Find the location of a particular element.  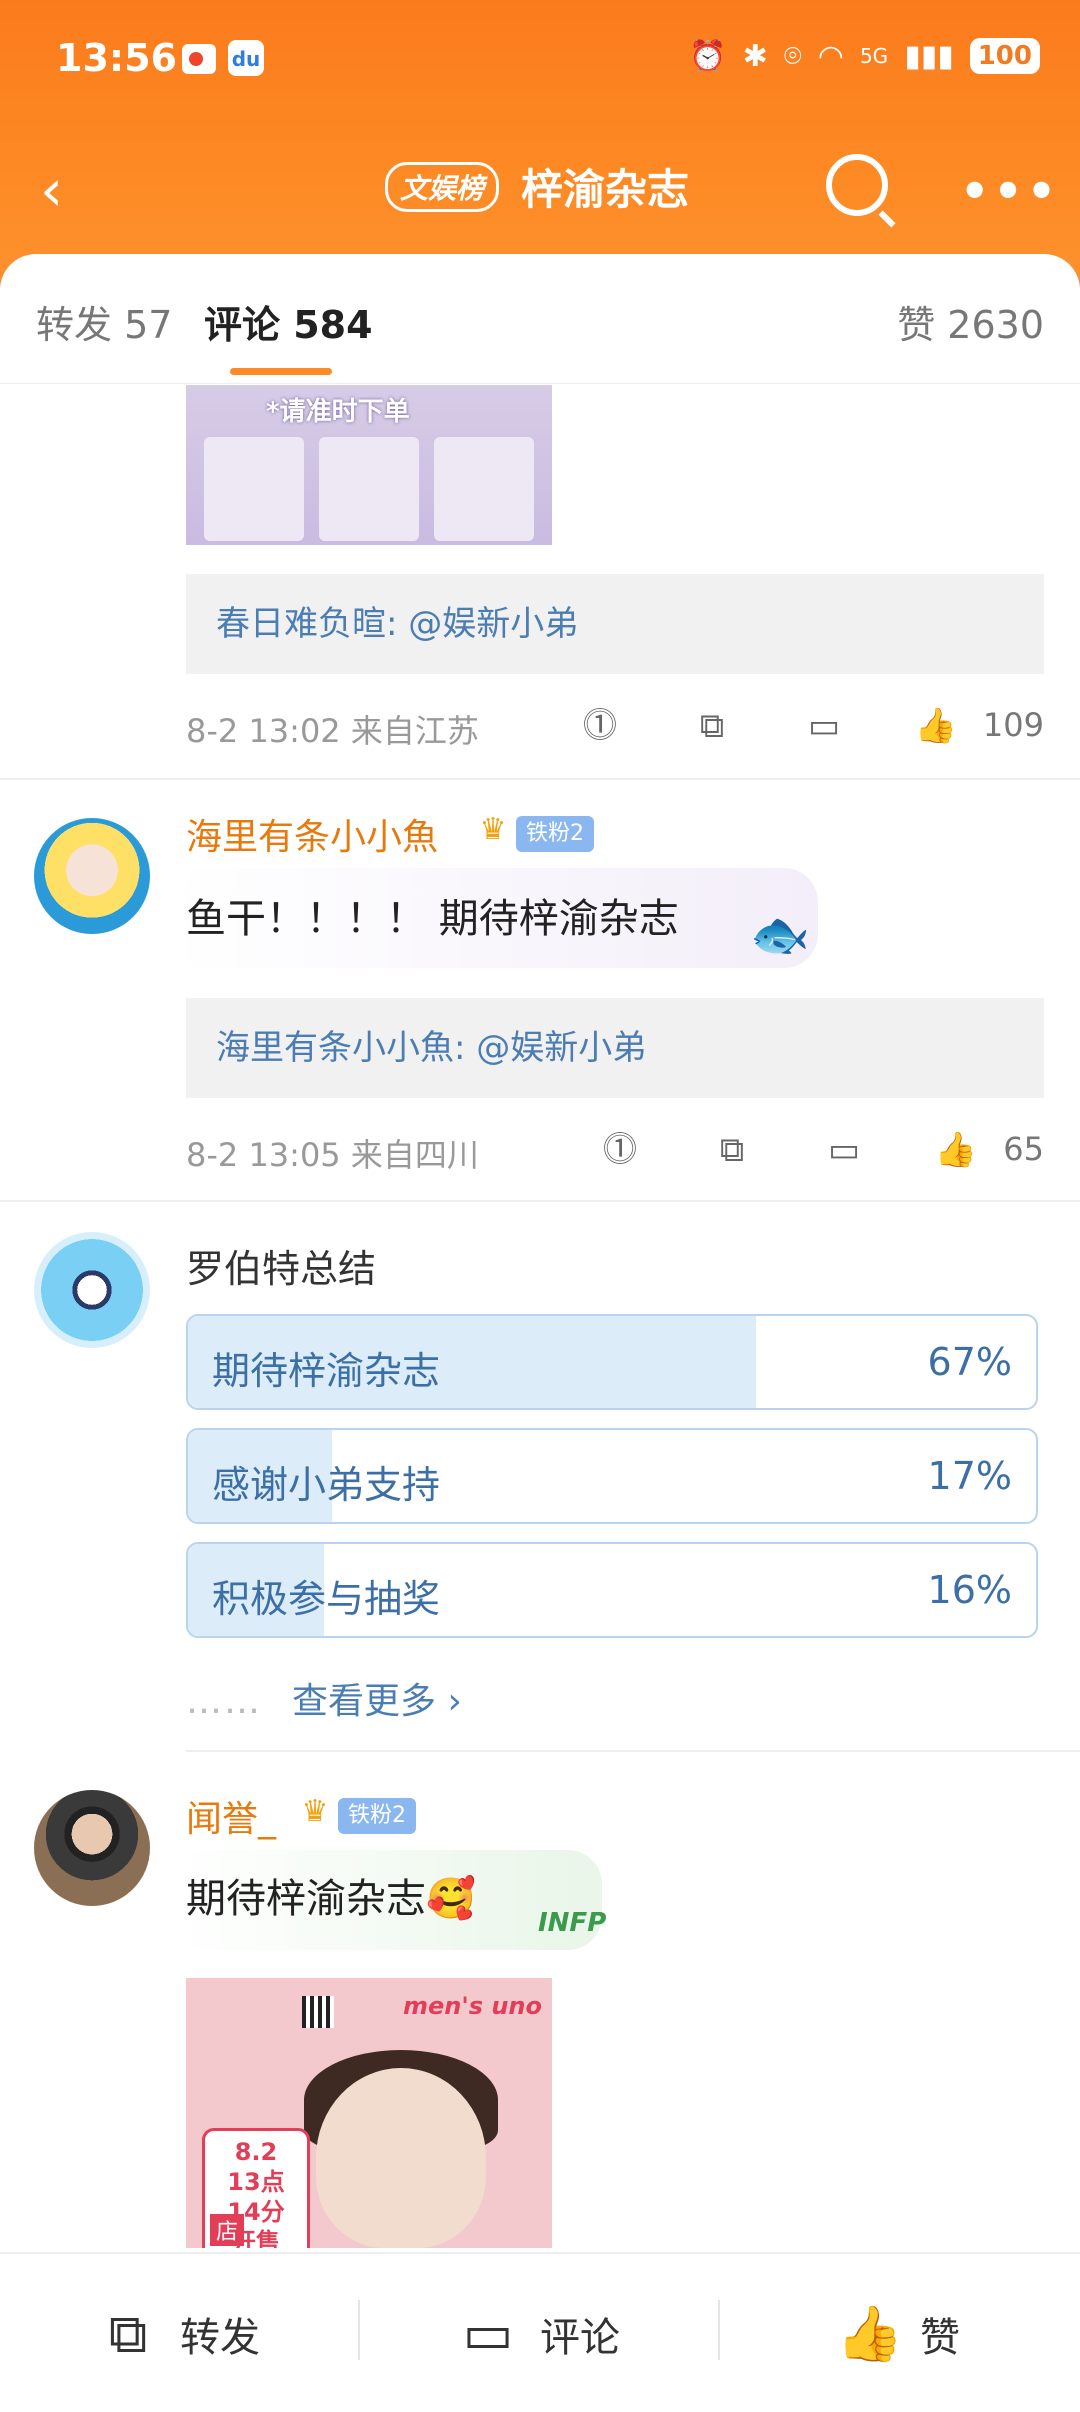

page-title-group: 文娱榜 梓渝杂志 is located at coordinates (537, 186).